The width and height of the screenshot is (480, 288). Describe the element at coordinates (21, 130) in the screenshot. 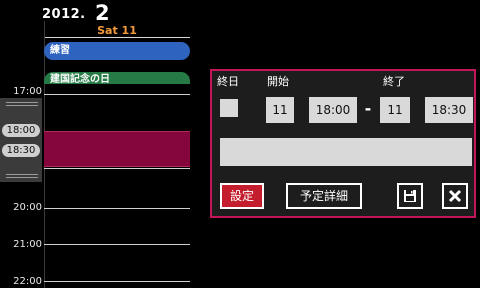

I see `selection-start-time: 18:00` at that location.